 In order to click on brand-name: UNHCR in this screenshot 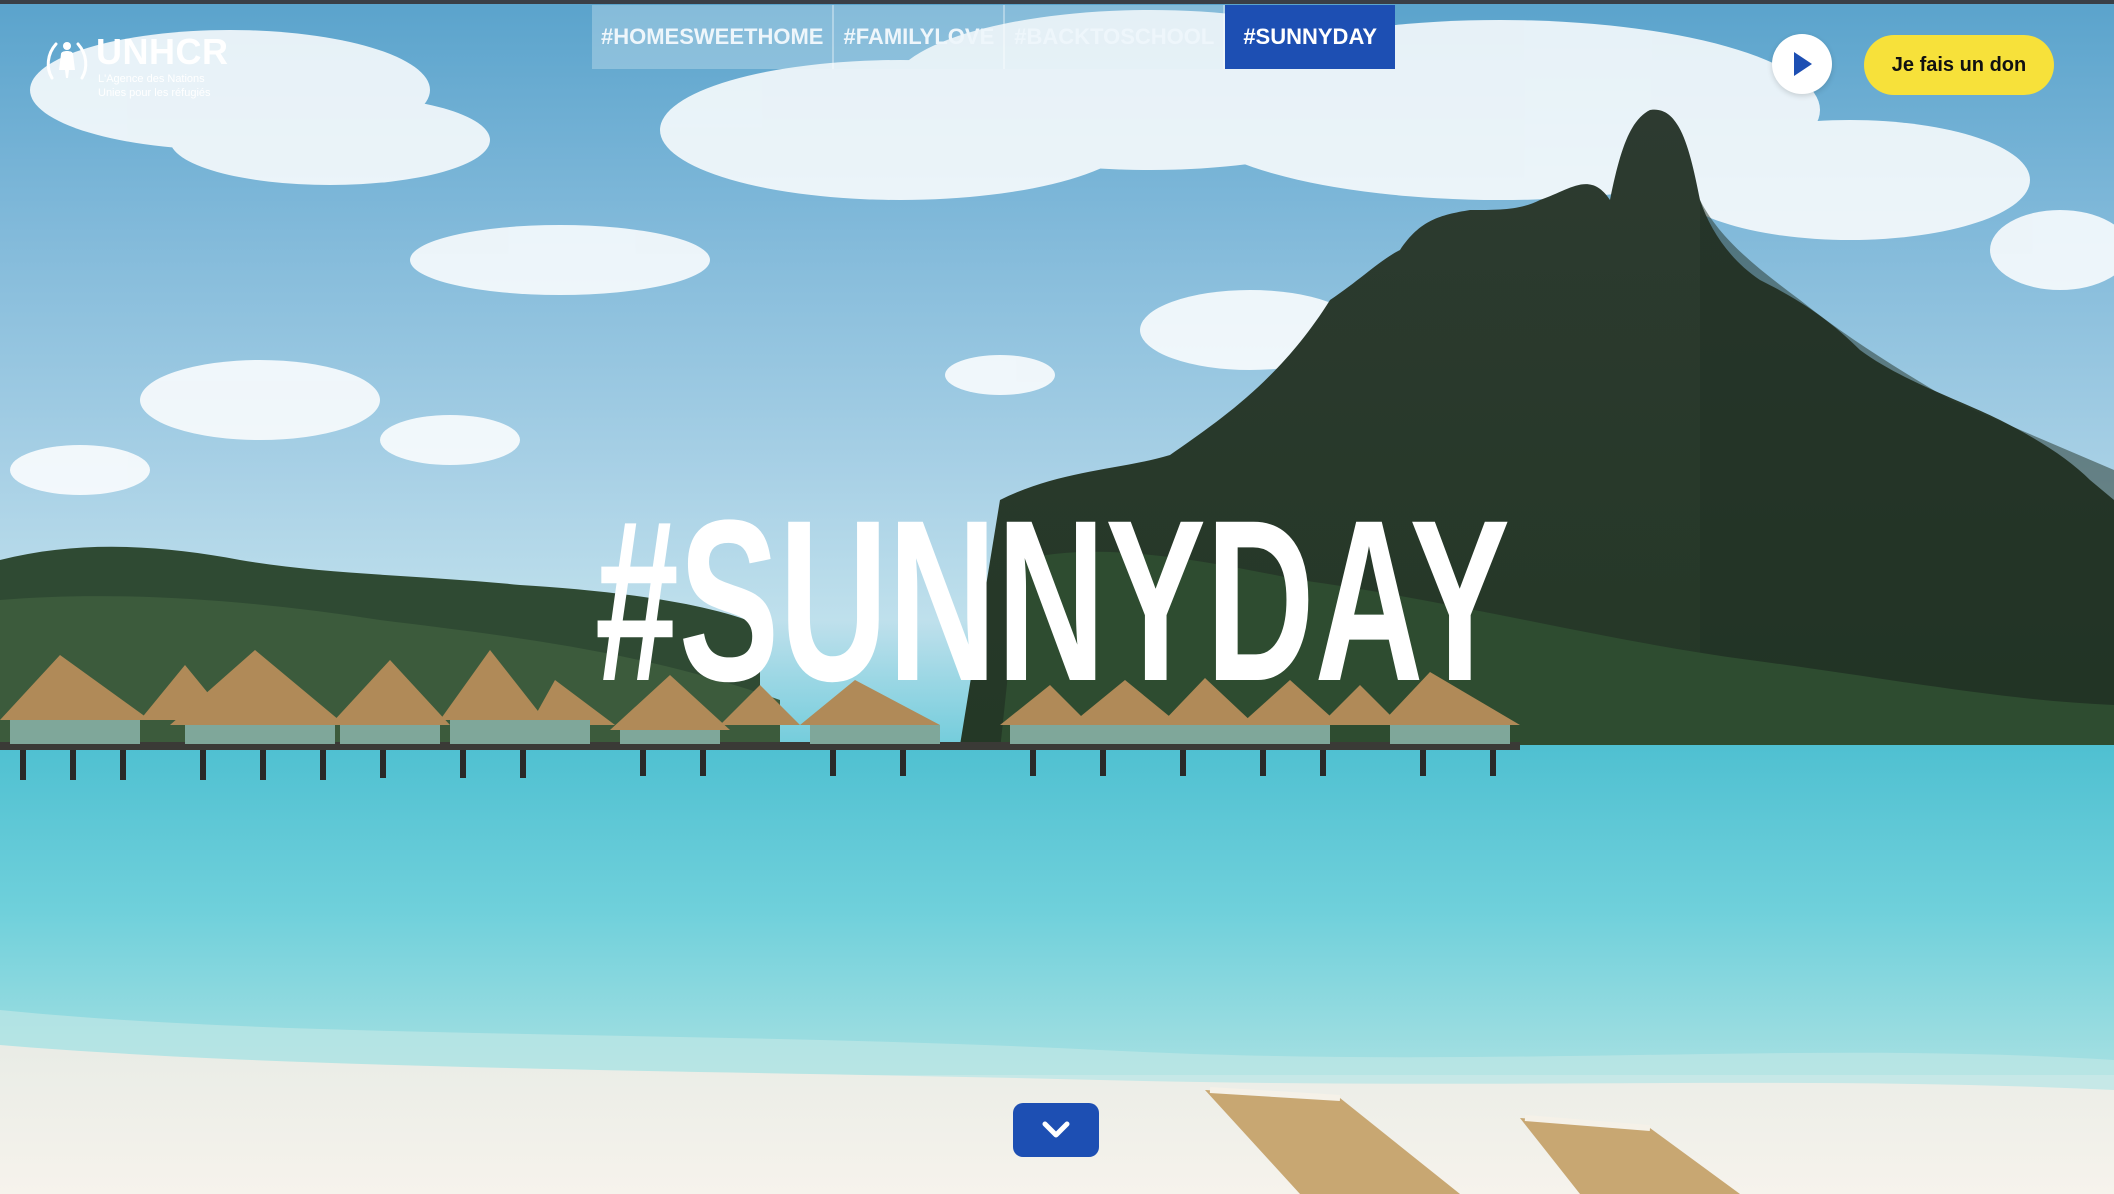, I will do `click(162, 51)`.